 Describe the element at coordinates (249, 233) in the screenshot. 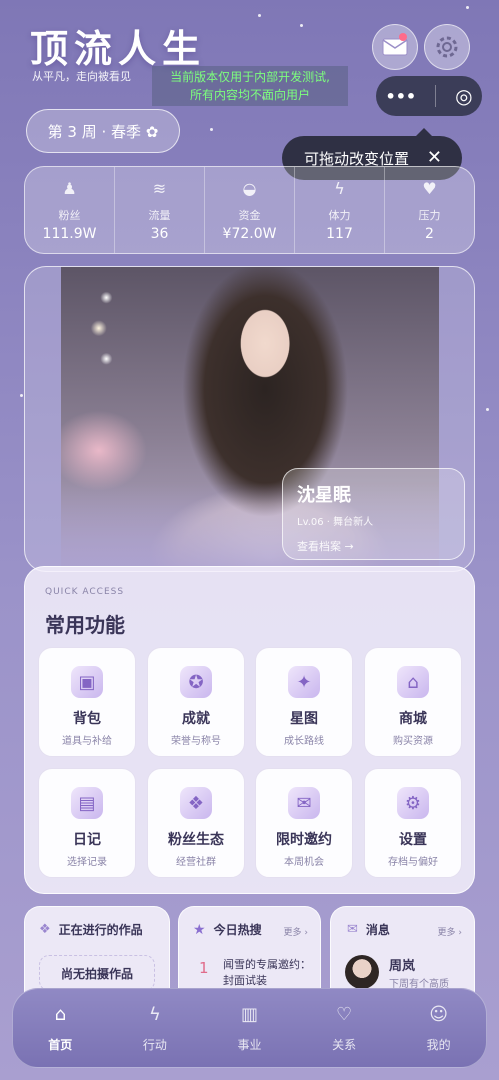

I see `stat-value: ¥72.0W` at that location.